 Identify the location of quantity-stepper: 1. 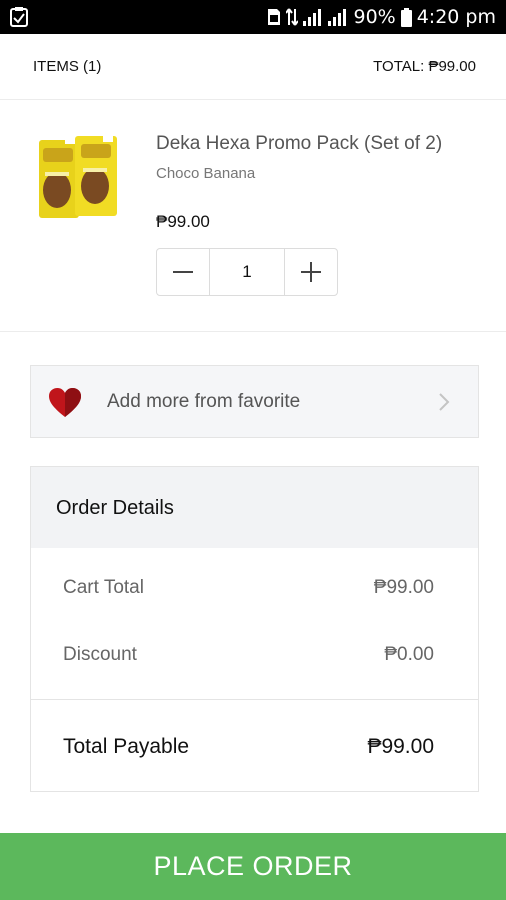
(247, 272).